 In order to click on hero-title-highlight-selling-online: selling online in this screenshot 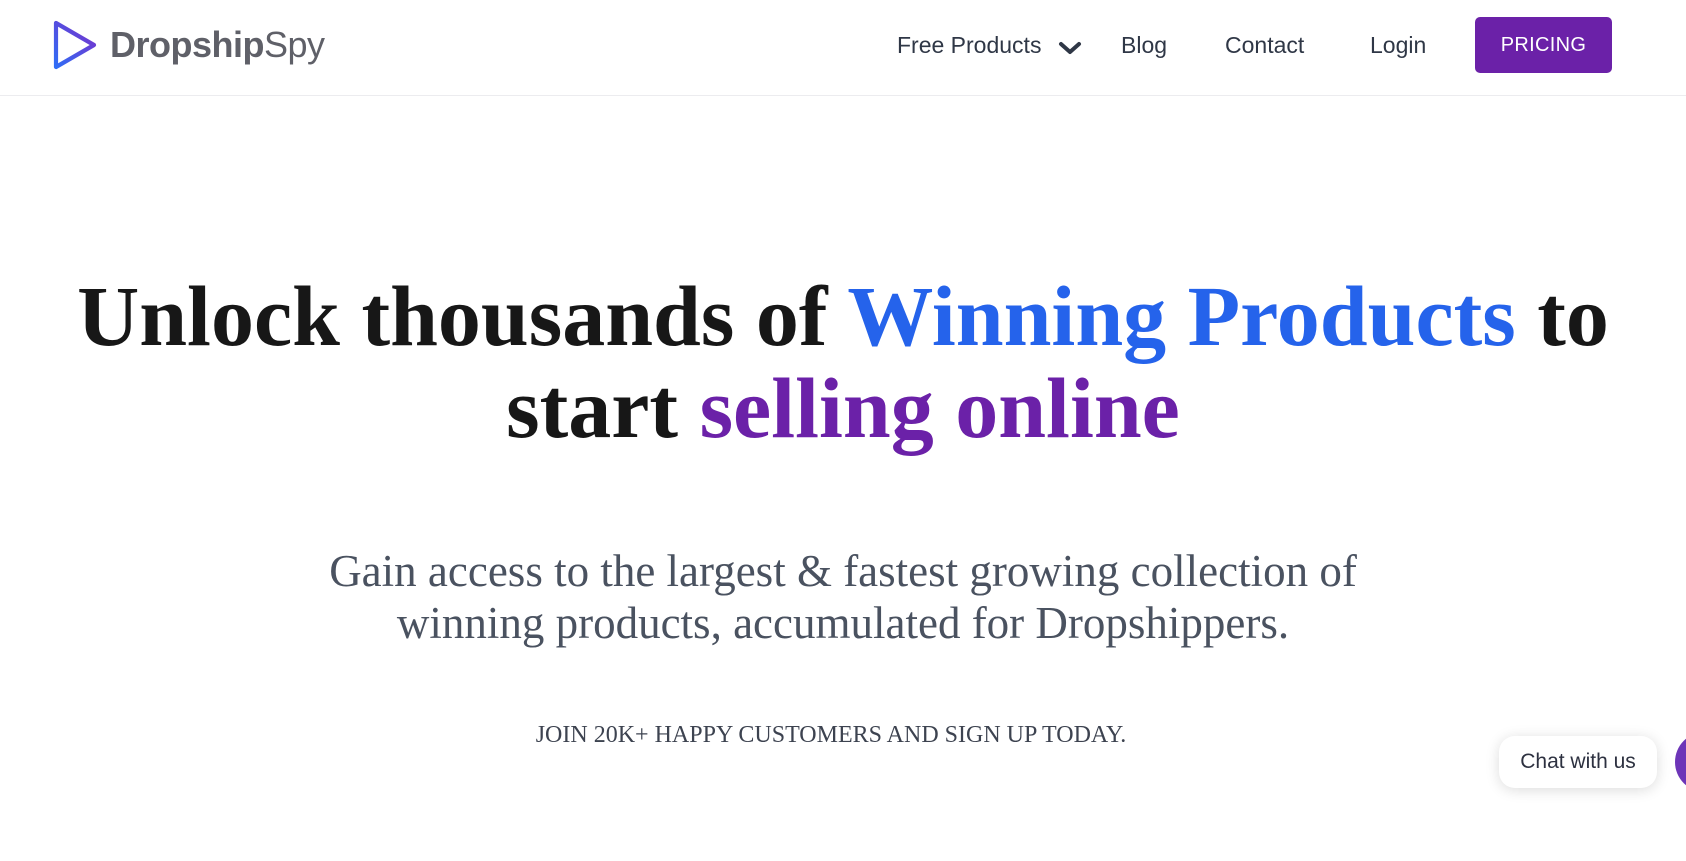, I will do `click(939, 408)`.